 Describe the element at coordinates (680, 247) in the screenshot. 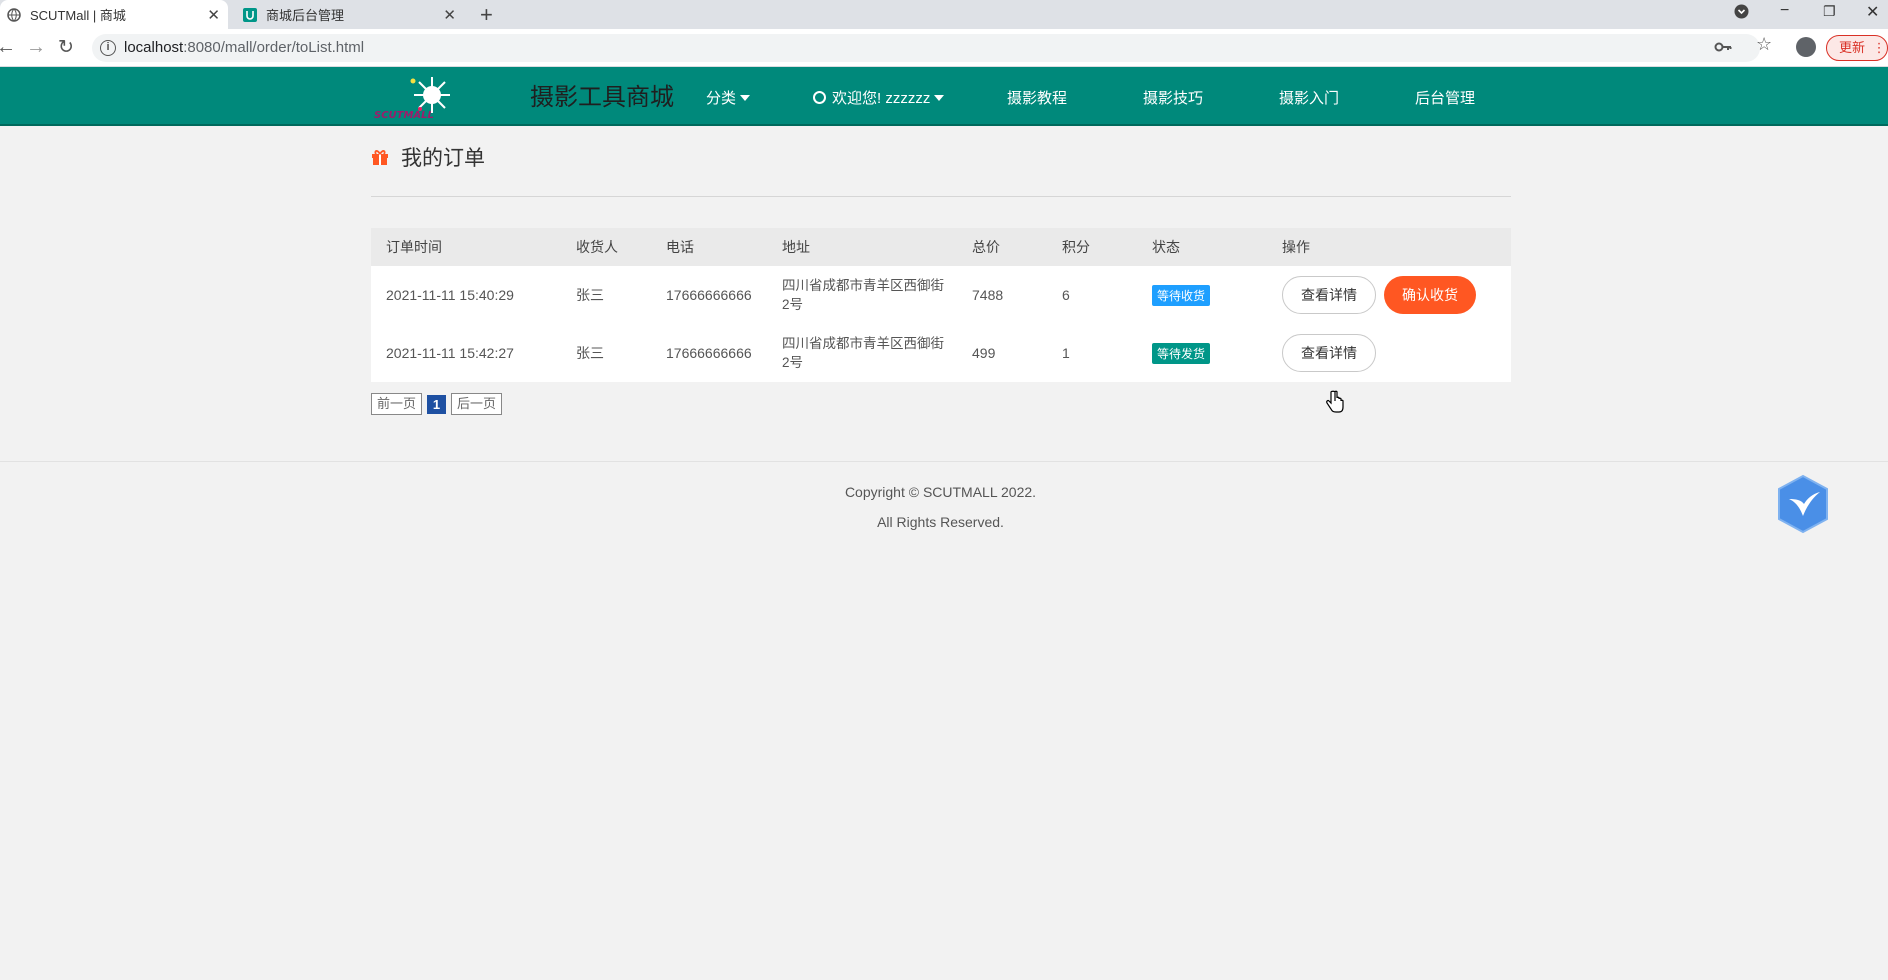

I see `header-phone: 电话` at that location.